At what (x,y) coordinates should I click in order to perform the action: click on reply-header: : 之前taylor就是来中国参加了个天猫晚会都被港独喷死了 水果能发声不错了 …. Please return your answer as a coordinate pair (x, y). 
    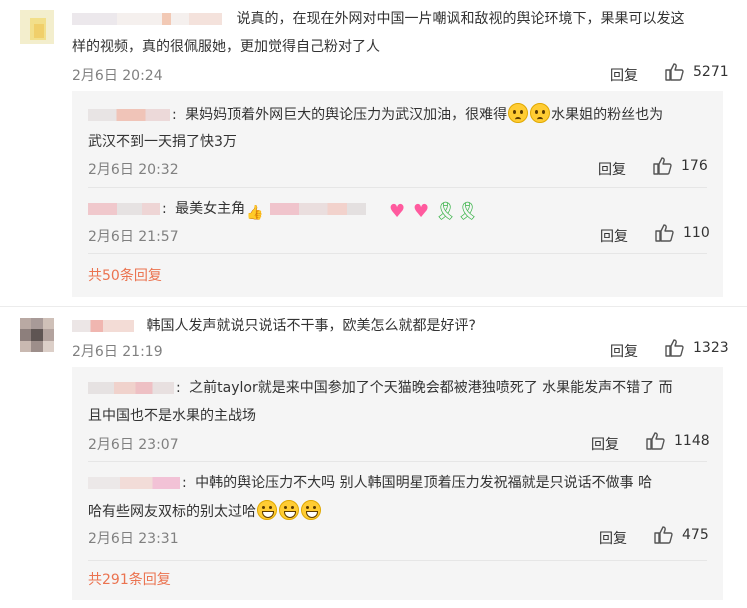
    Looking at the image, I should click on (380, 388).